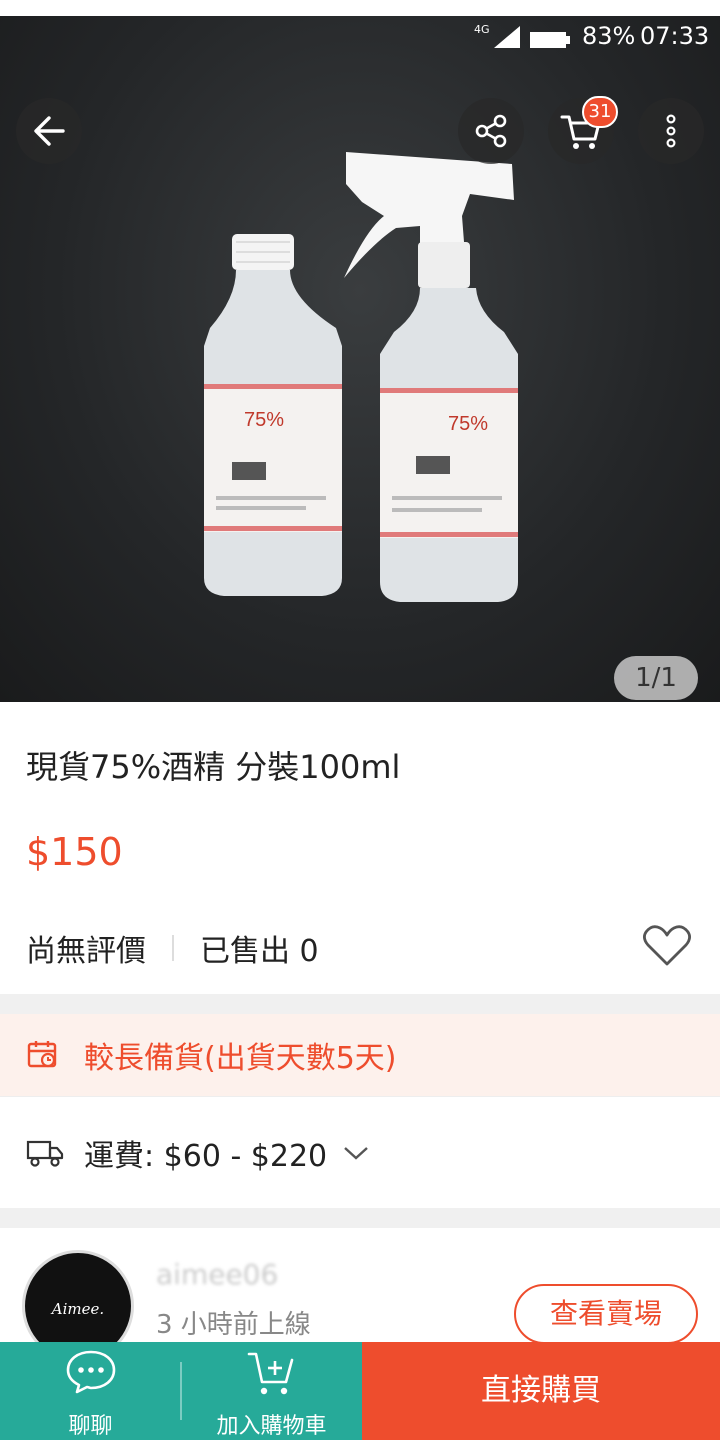 This screenshot has width=720, height=1440. I want to click on view-shop-button: 查看賣場, so click(606, 1314).